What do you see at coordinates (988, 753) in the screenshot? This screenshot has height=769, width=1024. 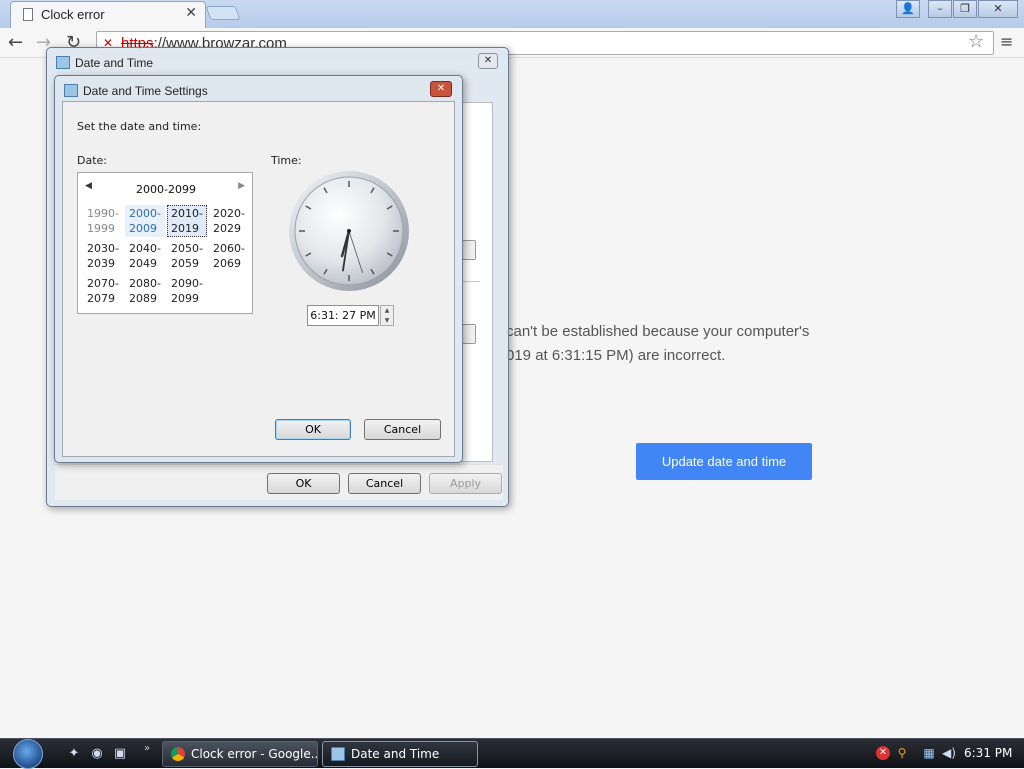 I see `taskbar-clock: 6:31 PM` at bounding box center [988, 753].